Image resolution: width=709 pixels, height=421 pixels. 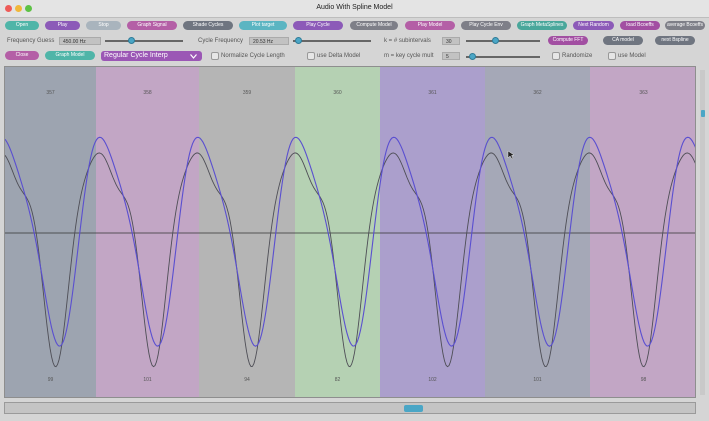 I want to click on title-bar: Audio With Spline Model, so click(x=354, y=9).